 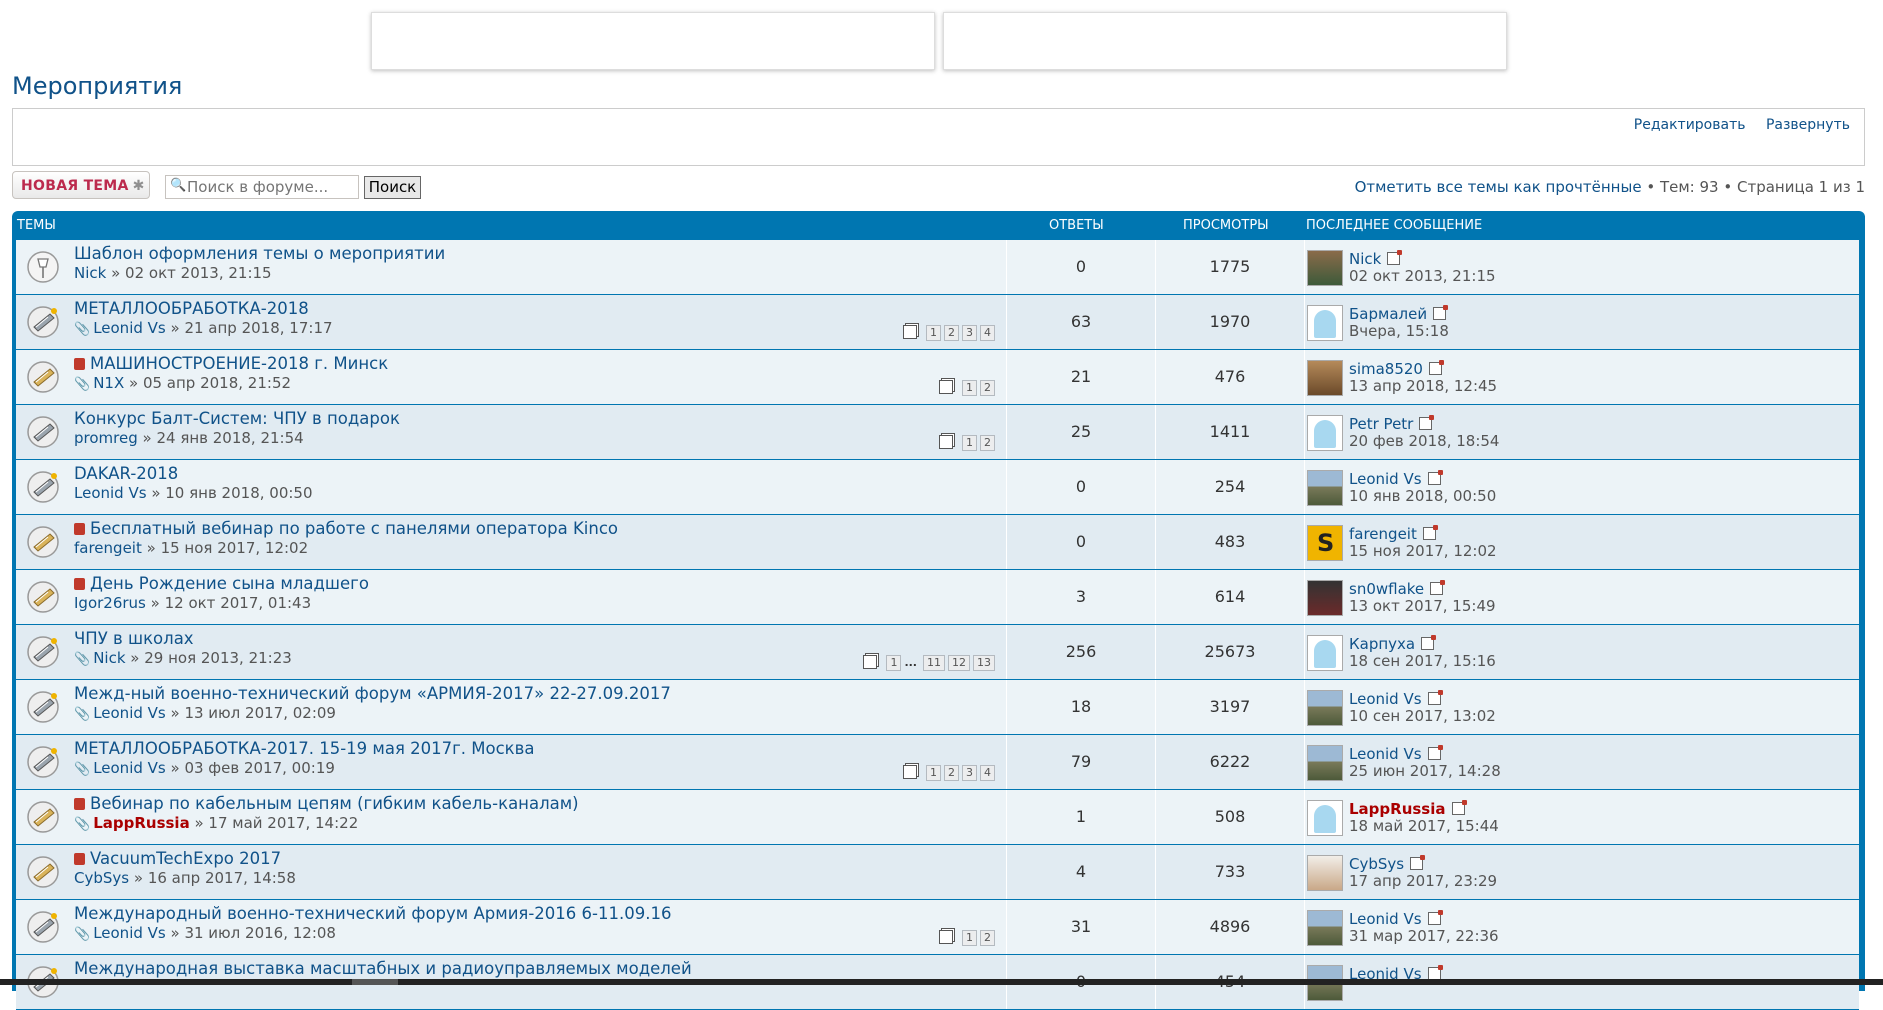 What do you see at coordinates (1423, 881) in the screenshot?
I see `last-post-date: 17 апр 2017, 23:29` at bounding box center [1423, 881].